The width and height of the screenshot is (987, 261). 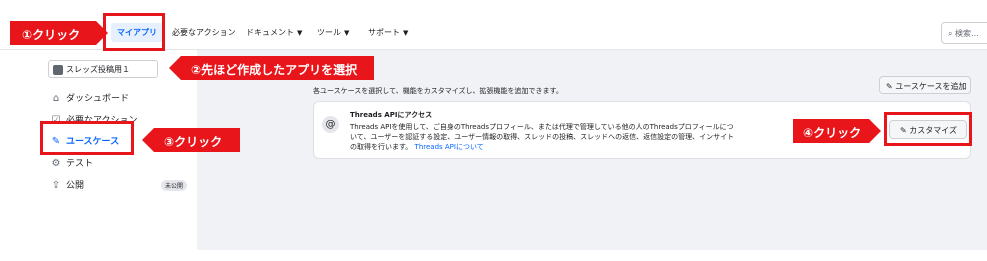 I want to click on nav-support-label: サポート, so click(x=384, y=32).